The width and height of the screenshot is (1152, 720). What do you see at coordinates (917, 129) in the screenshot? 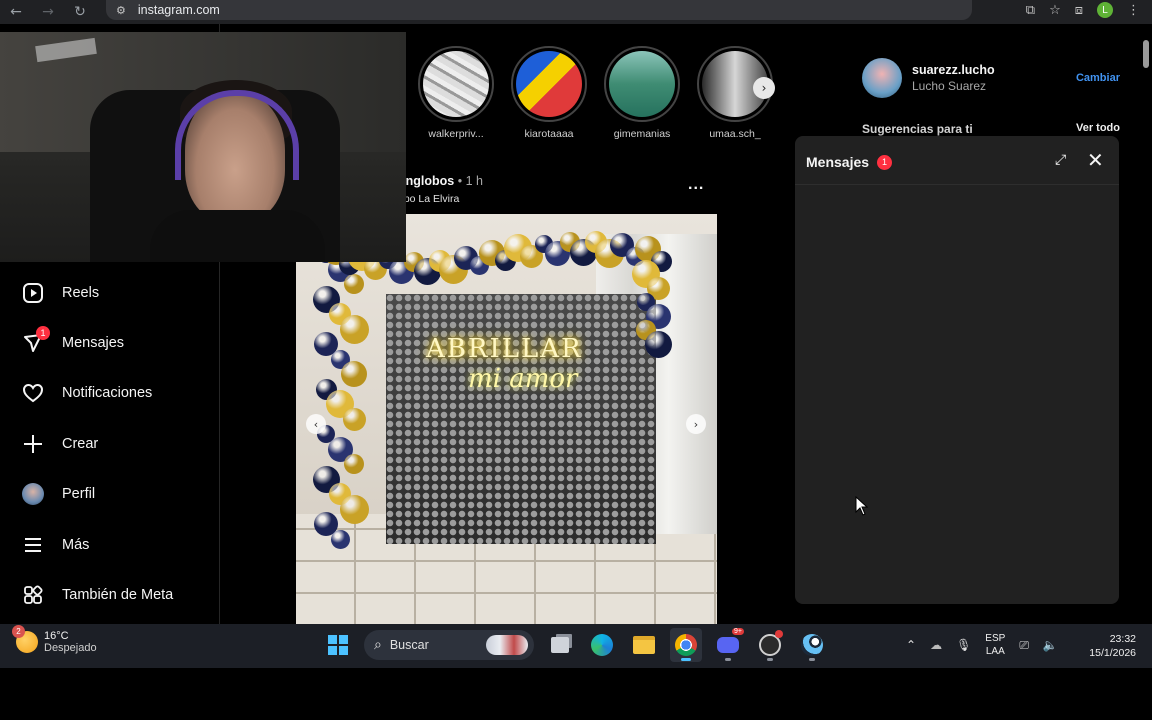
I see `suggestions-title: Sugerencias para ti` at bounding box center [917, 129].